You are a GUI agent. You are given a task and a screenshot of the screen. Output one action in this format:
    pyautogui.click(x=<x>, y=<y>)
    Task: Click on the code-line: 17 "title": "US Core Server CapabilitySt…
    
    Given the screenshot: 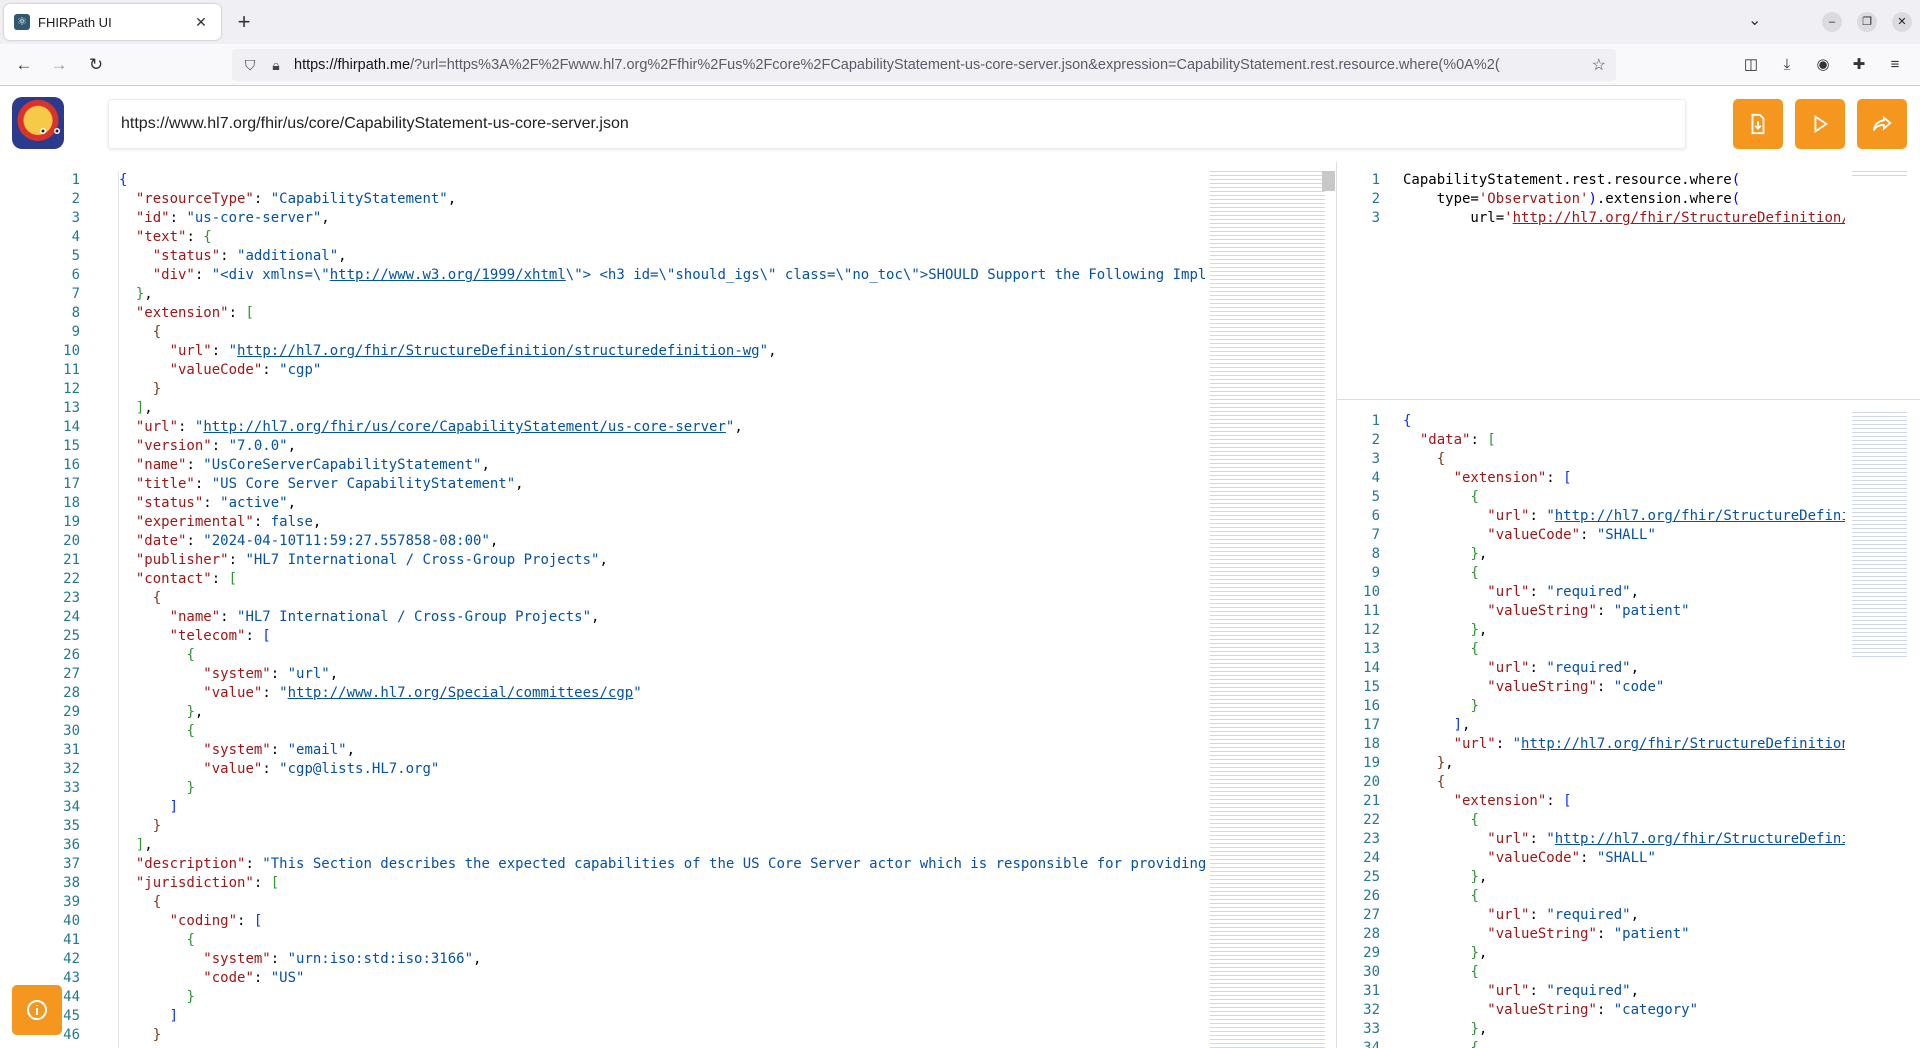 What is the action you would take?
    pyautogui.click(x=626, y=484)
    